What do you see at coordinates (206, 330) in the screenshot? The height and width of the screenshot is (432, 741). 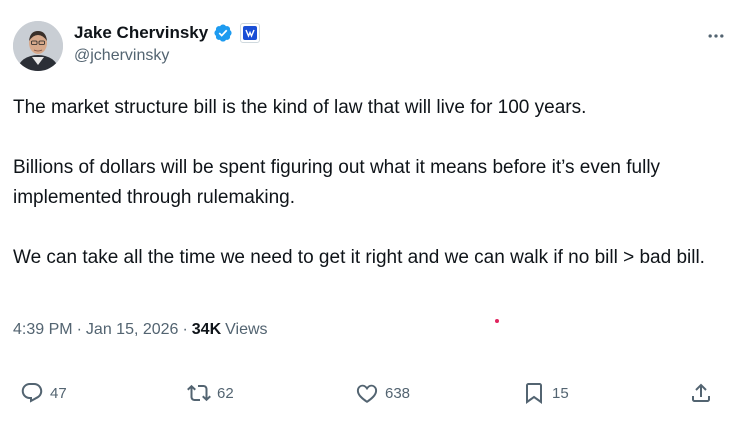 I see `views-count: 34K` at bounding box center [206, 330].